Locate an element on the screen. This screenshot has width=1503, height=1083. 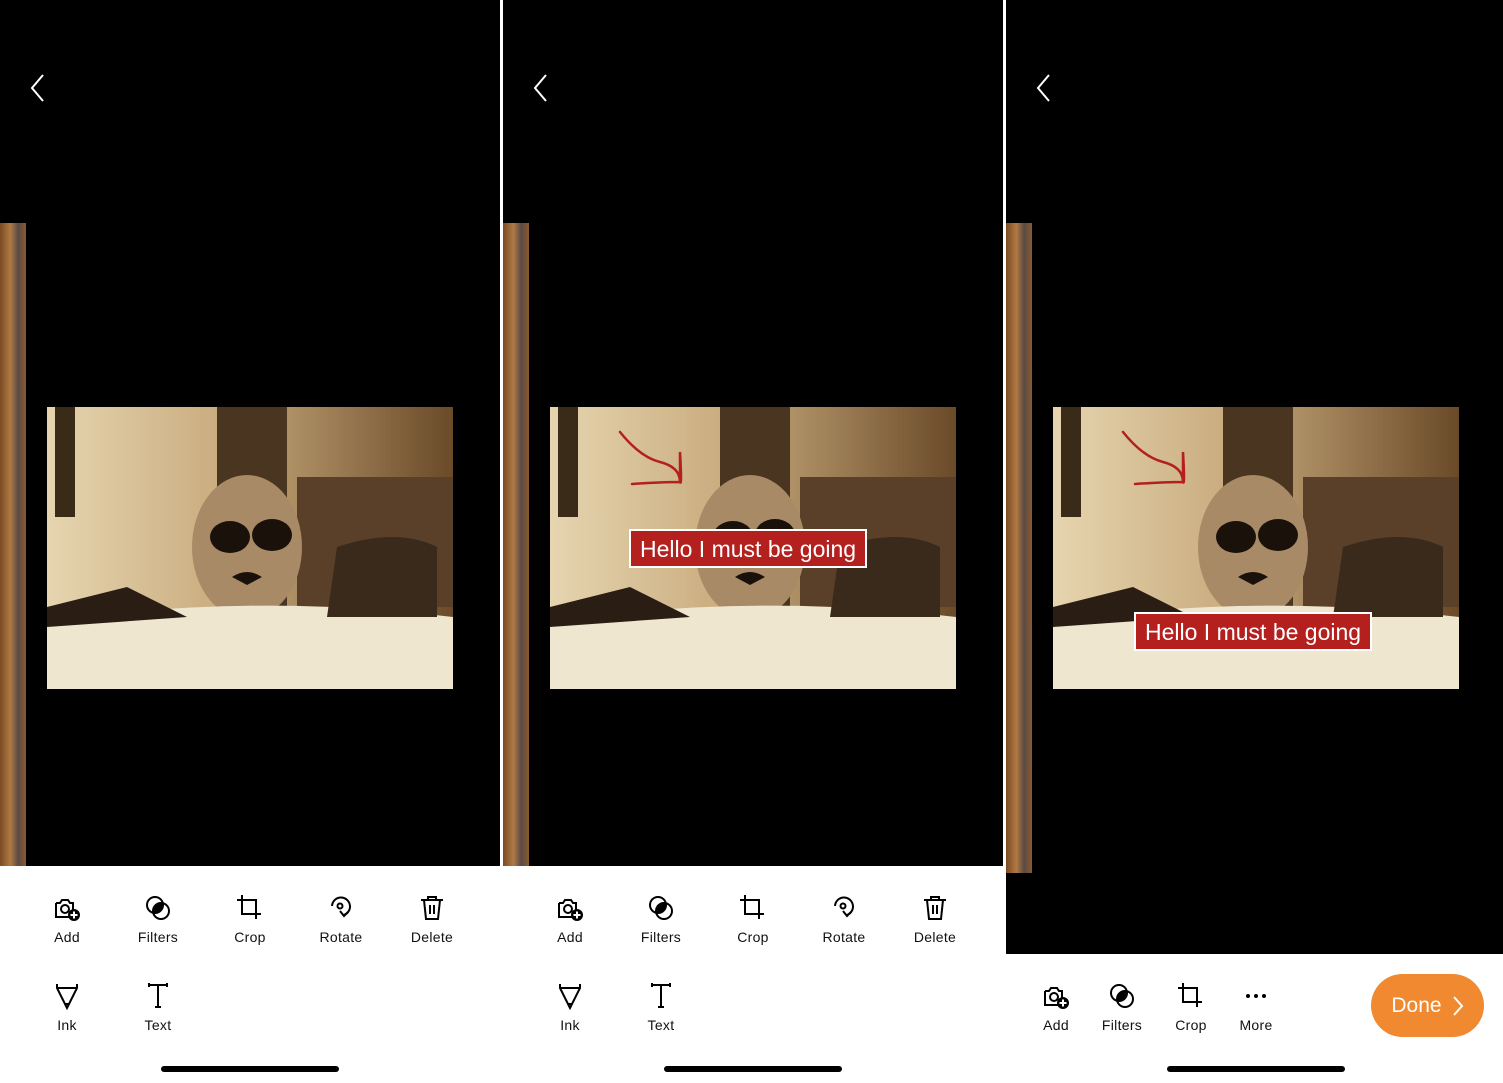
photo-image is located at coordinates (250, 548).